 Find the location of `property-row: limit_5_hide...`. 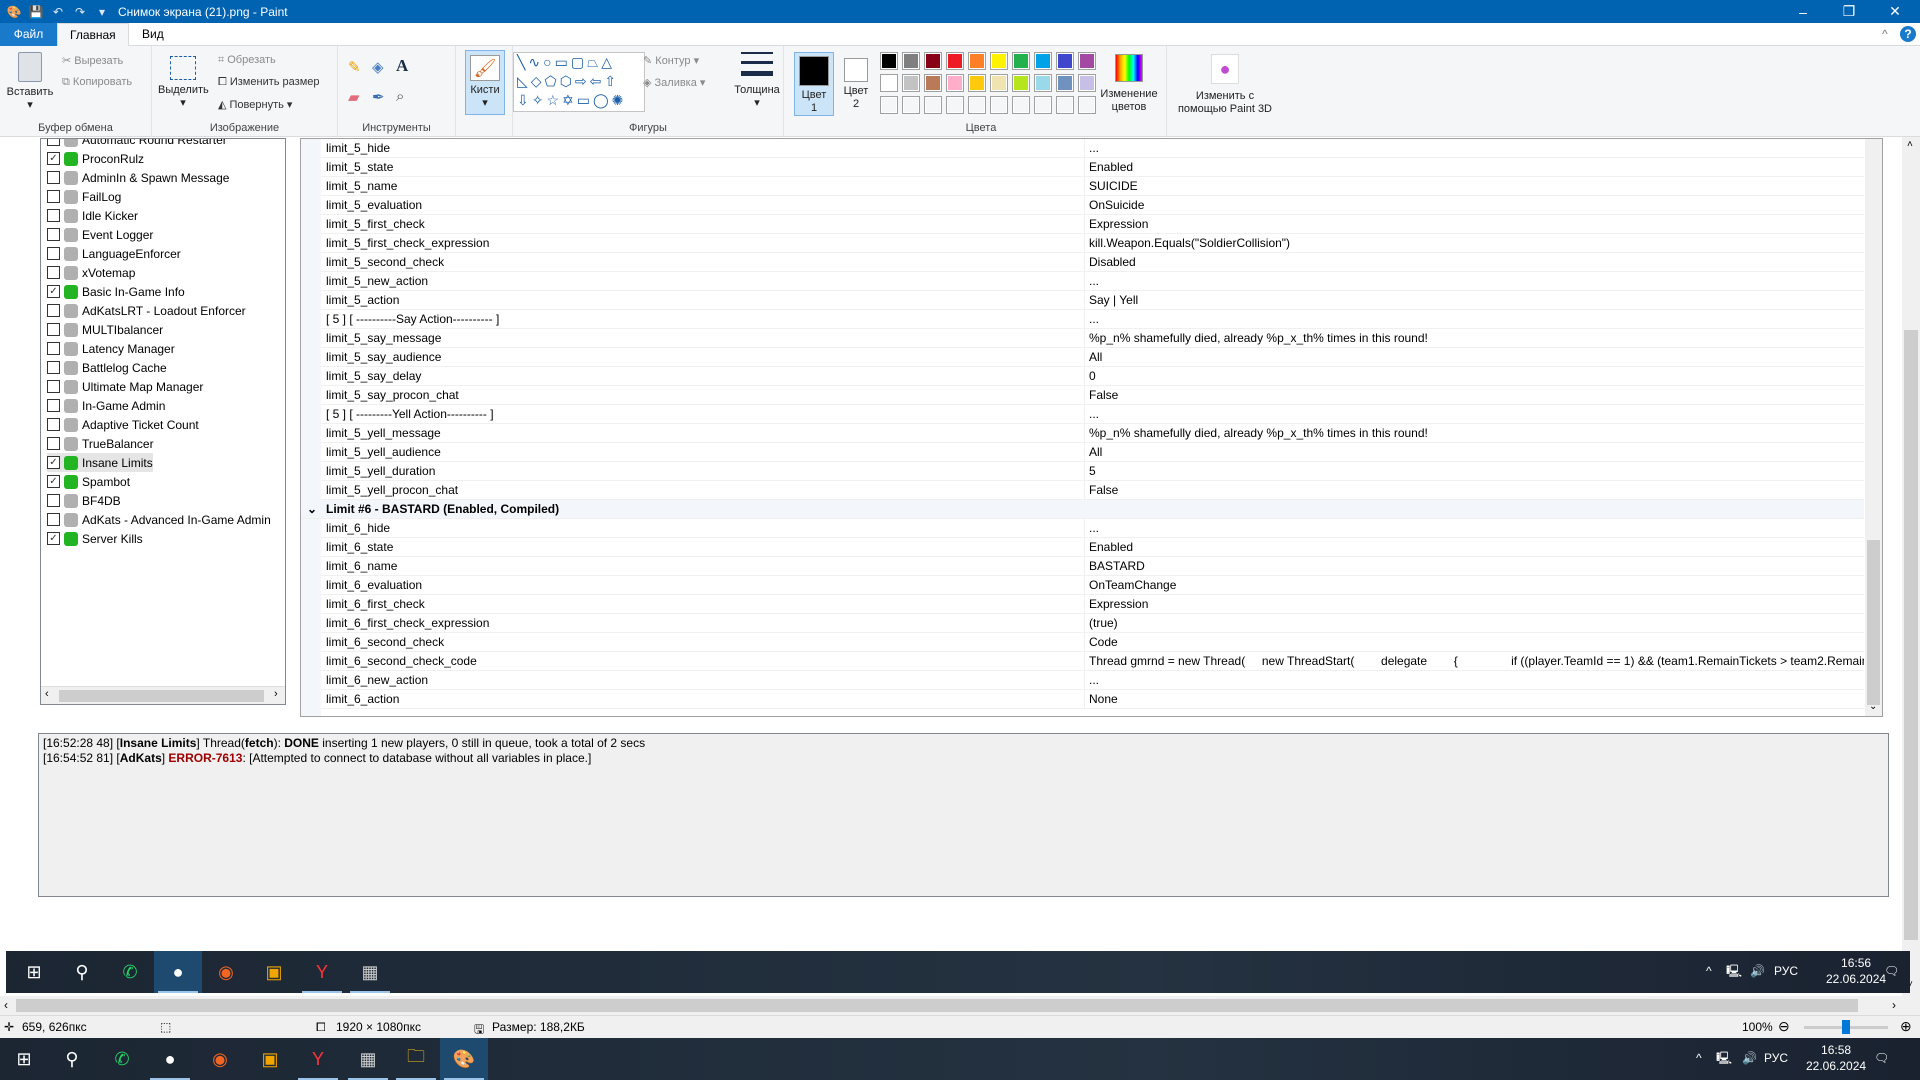

property-row: limit_5_hide... is located at coordinates (1092, 148).